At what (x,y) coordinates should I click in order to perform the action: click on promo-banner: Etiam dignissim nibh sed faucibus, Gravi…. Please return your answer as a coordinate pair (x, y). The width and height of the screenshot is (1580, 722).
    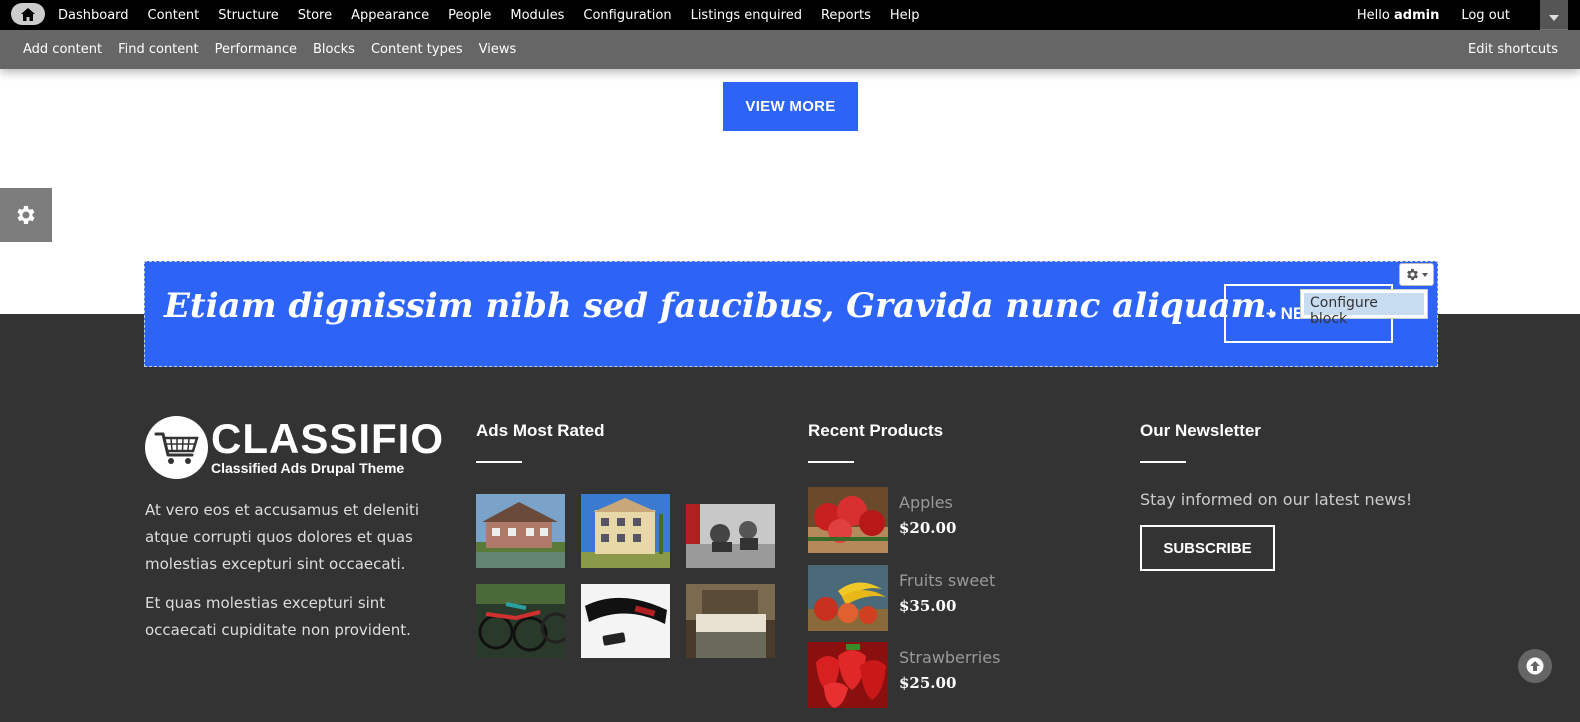
    Looking at the image, I should click on (791, 314).